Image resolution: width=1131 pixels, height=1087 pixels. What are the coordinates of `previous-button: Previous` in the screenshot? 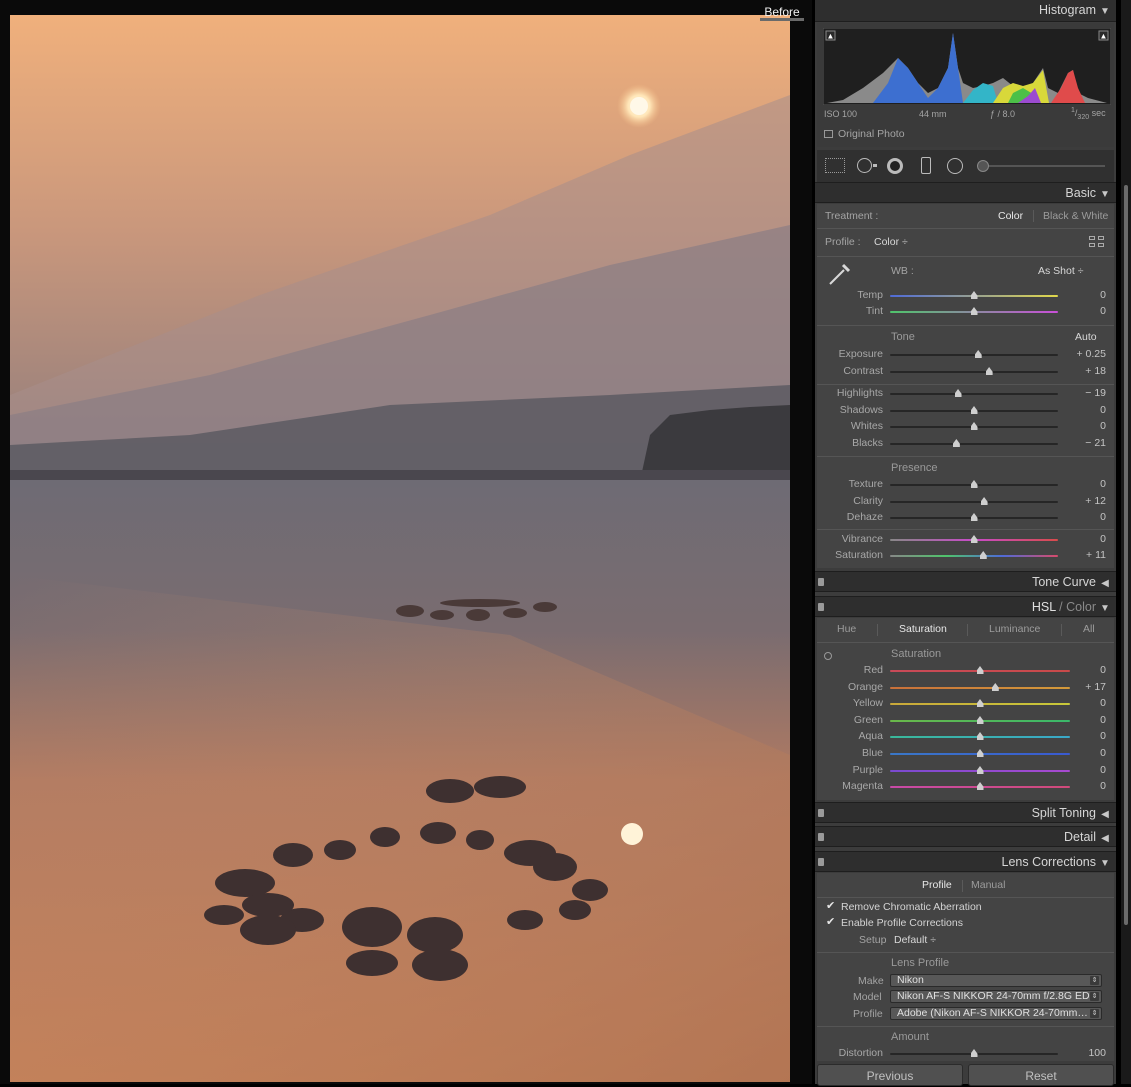 It's located at (890, 1075).